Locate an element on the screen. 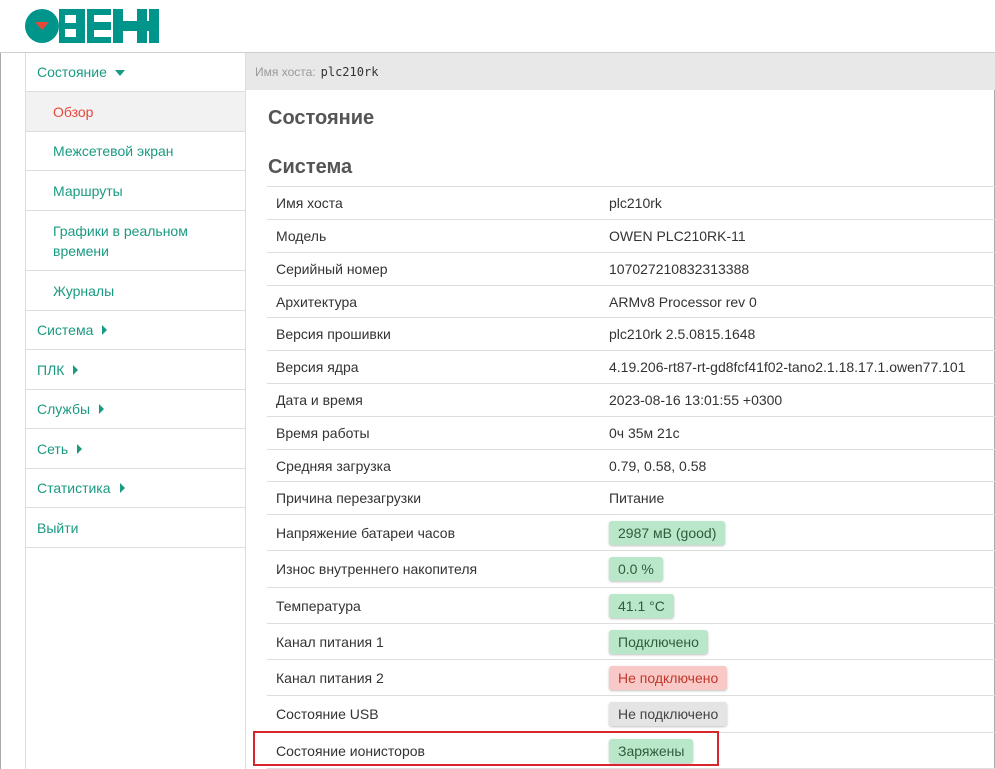  section-title: Система is located at coordinates (310, 167).